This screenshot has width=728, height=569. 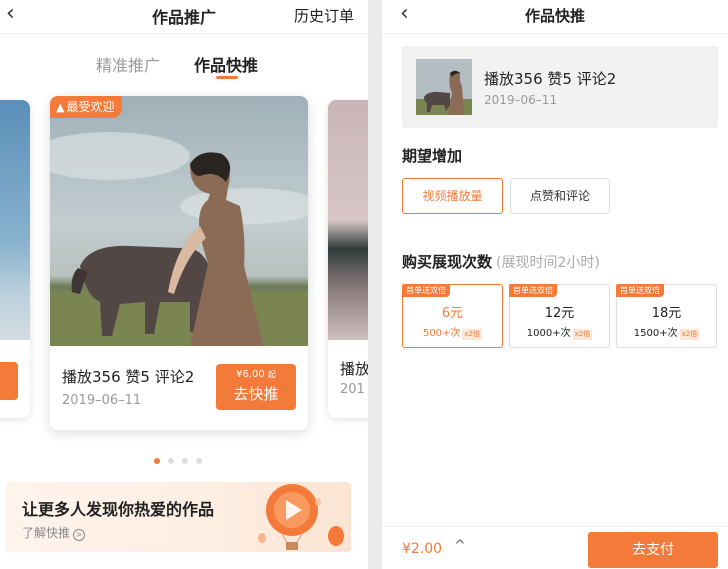 I want to click on history-orders-link: 历史订单, so click(x=324, y=15).